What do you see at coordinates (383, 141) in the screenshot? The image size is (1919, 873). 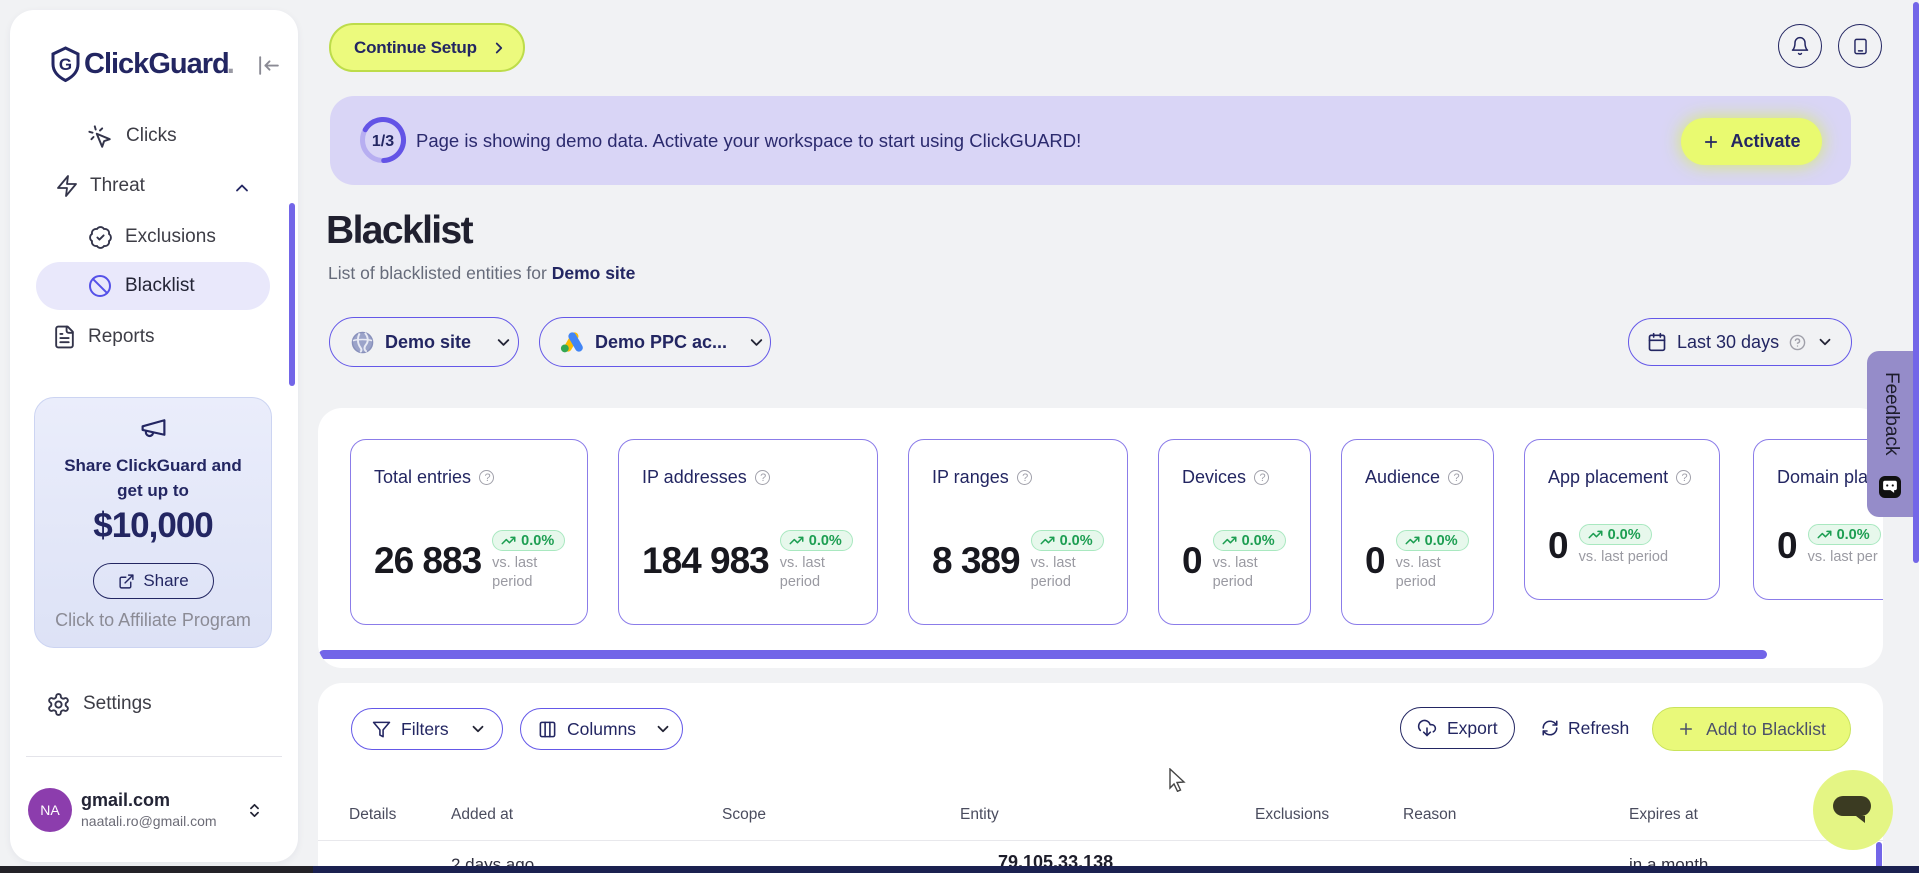 I see `svg-text: 1/3` at bounding box center [383, 141].